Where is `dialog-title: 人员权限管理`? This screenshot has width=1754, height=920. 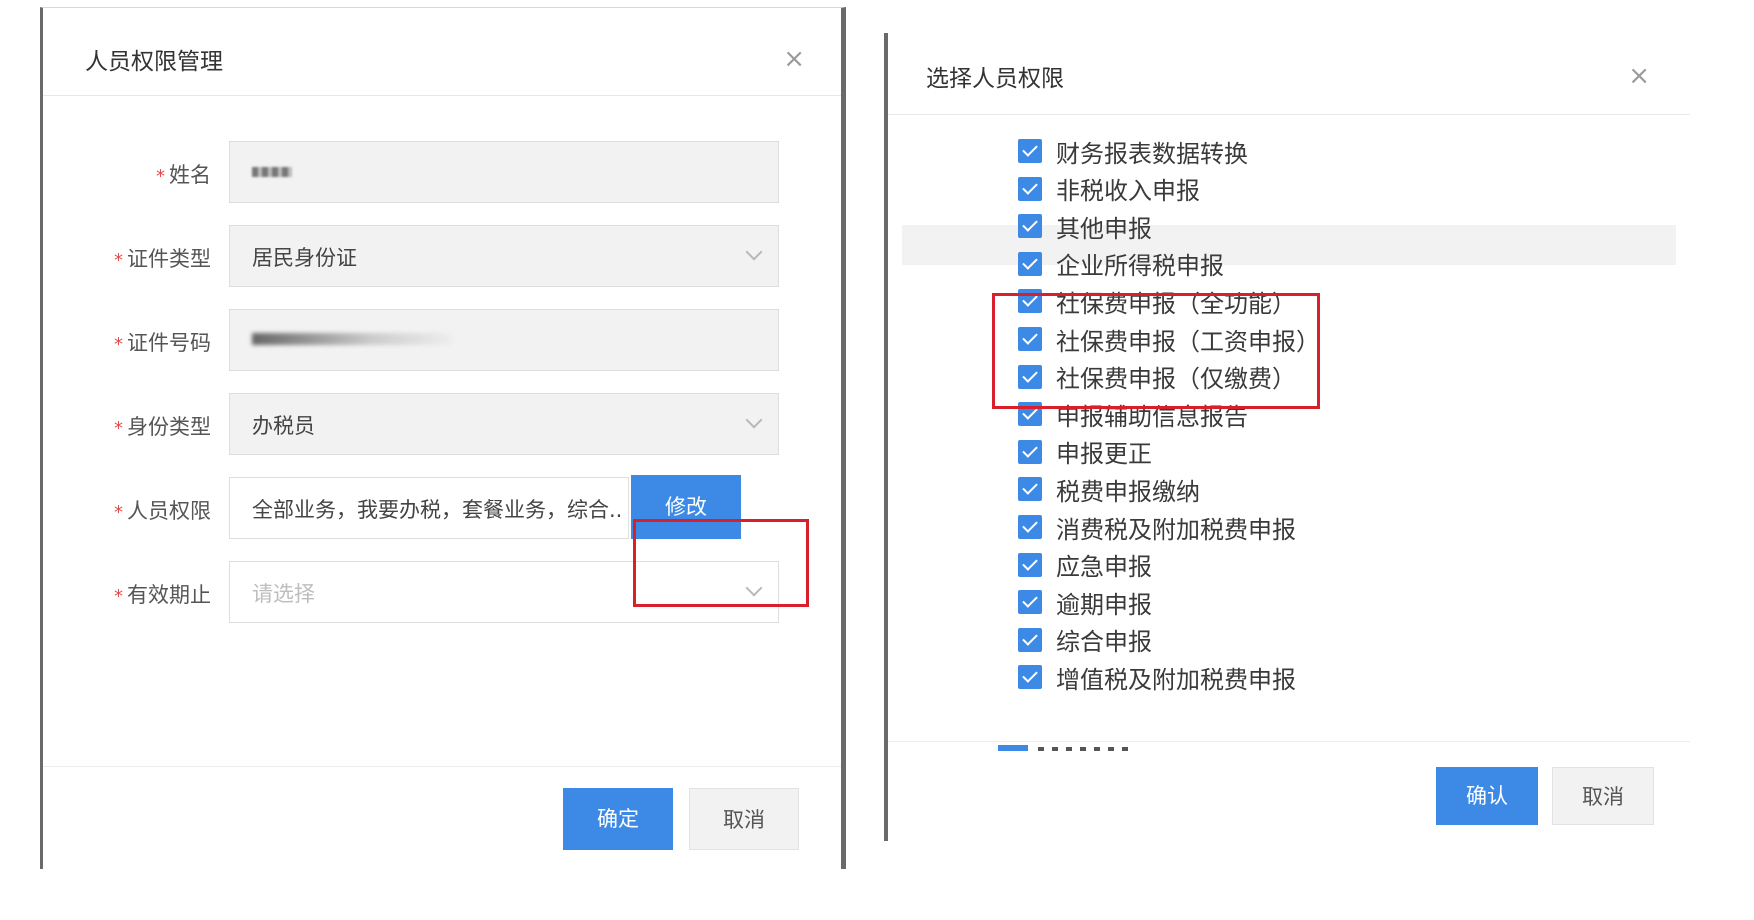 dialog-title: 人员权限管理 is located at coordinates (154, 62).